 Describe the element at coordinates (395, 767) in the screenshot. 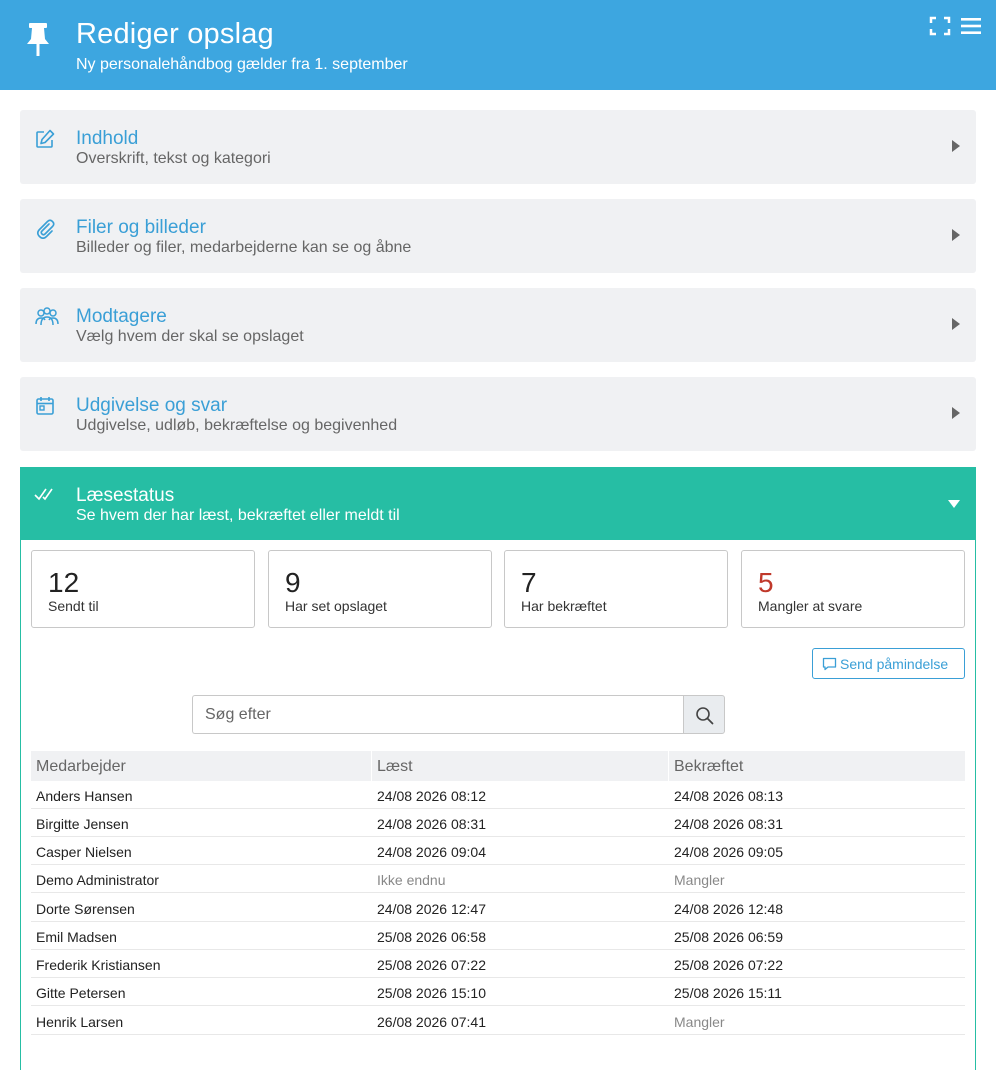

I see `column-header-read: Læst` at that location.